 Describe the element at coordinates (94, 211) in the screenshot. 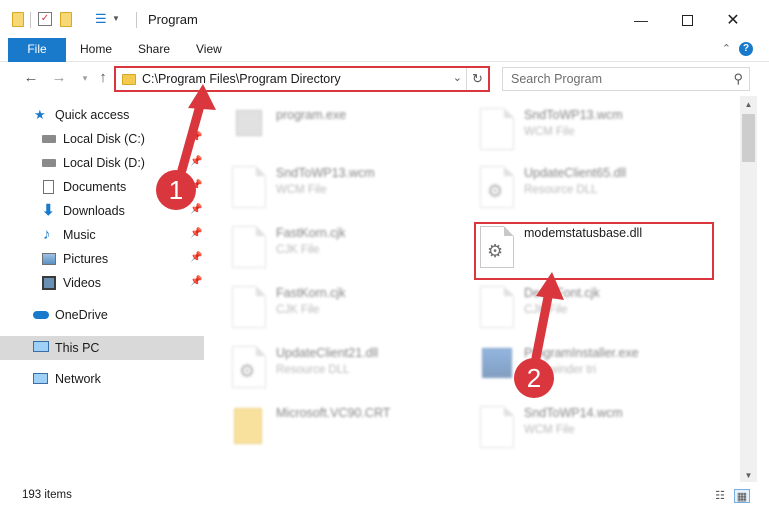

I see `sidebar-item-label: Downloads` at that location.